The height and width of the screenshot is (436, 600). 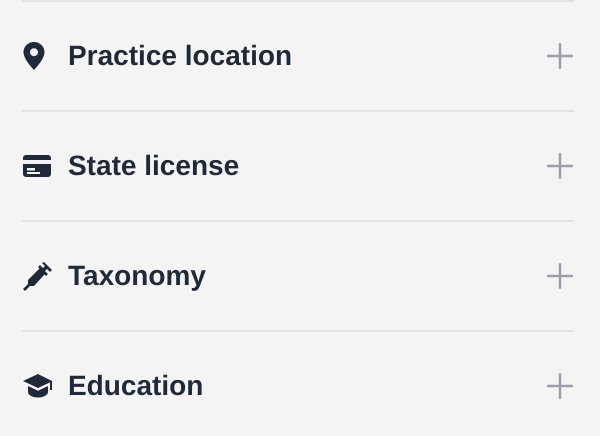 What do you see at coordinates (38, 386) in the screenshot?
I see `graduation-cap-icon` at bounding box center [38, 386].